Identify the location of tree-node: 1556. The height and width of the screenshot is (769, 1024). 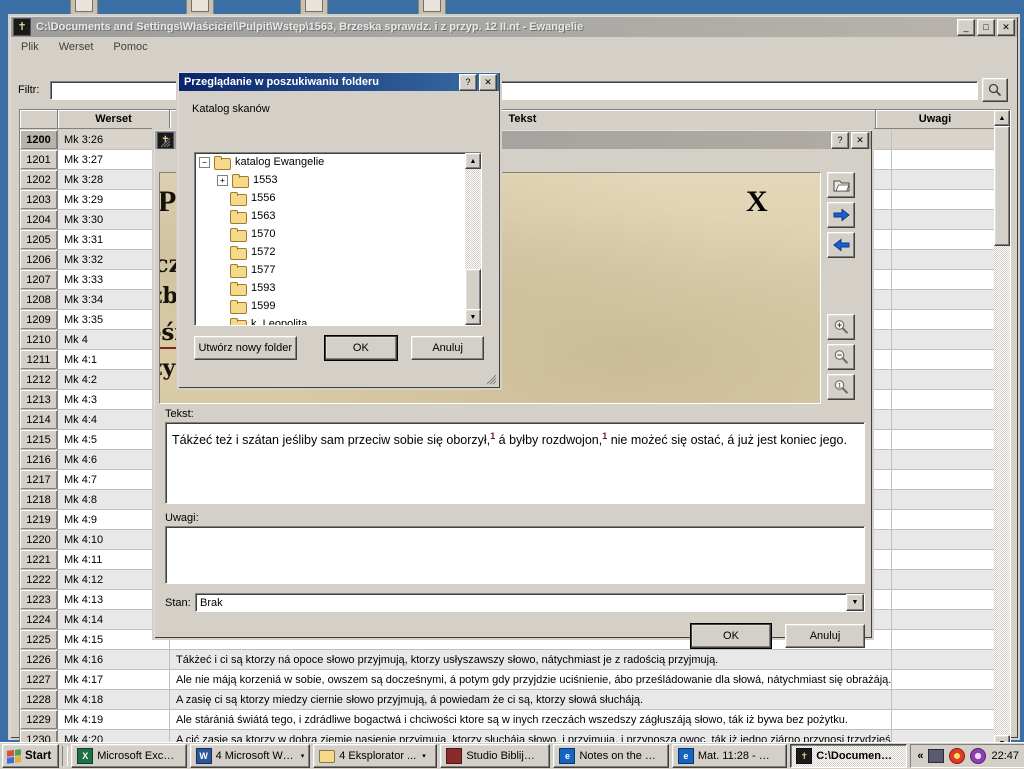
(338, 198).